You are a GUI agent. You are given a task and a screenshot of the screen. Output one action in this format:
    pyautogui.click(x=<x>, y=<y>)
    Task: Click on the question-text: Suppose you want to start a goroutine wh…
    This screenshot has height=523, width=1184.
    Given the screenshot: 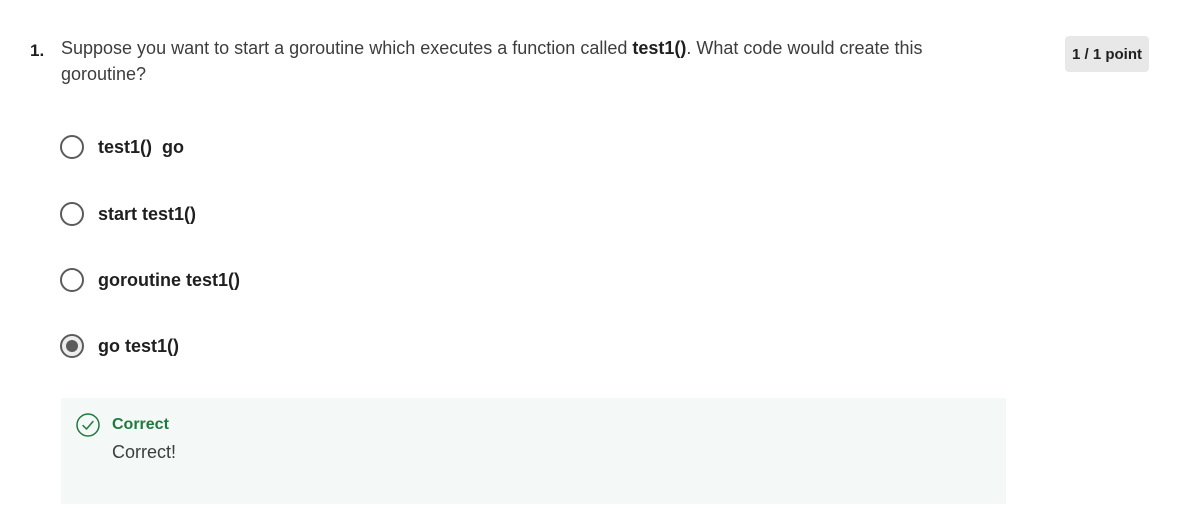 What is the action you would take?
    pyautogui.click(x=511, y=61)
    